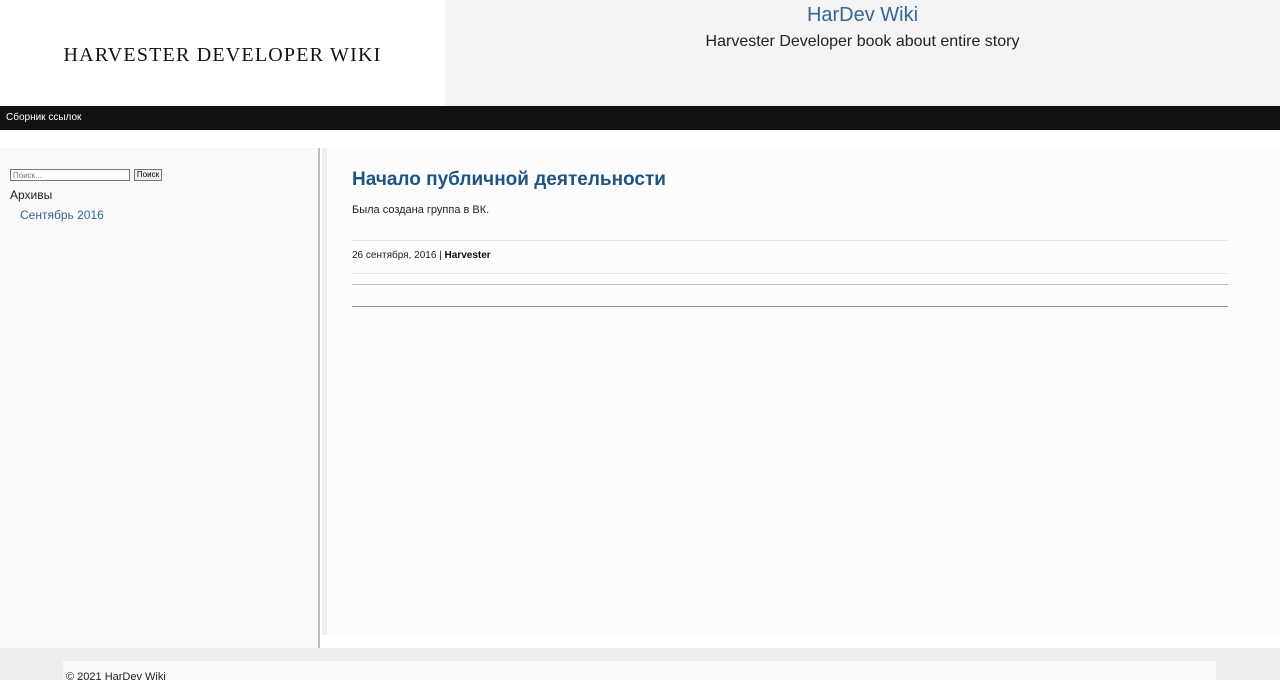 The width and height of the screenshot is (1280, 680). What do you see at coordinates (790, 284) in the screenshot?
I see `post-separator-line` at bounding box center [790, 284].